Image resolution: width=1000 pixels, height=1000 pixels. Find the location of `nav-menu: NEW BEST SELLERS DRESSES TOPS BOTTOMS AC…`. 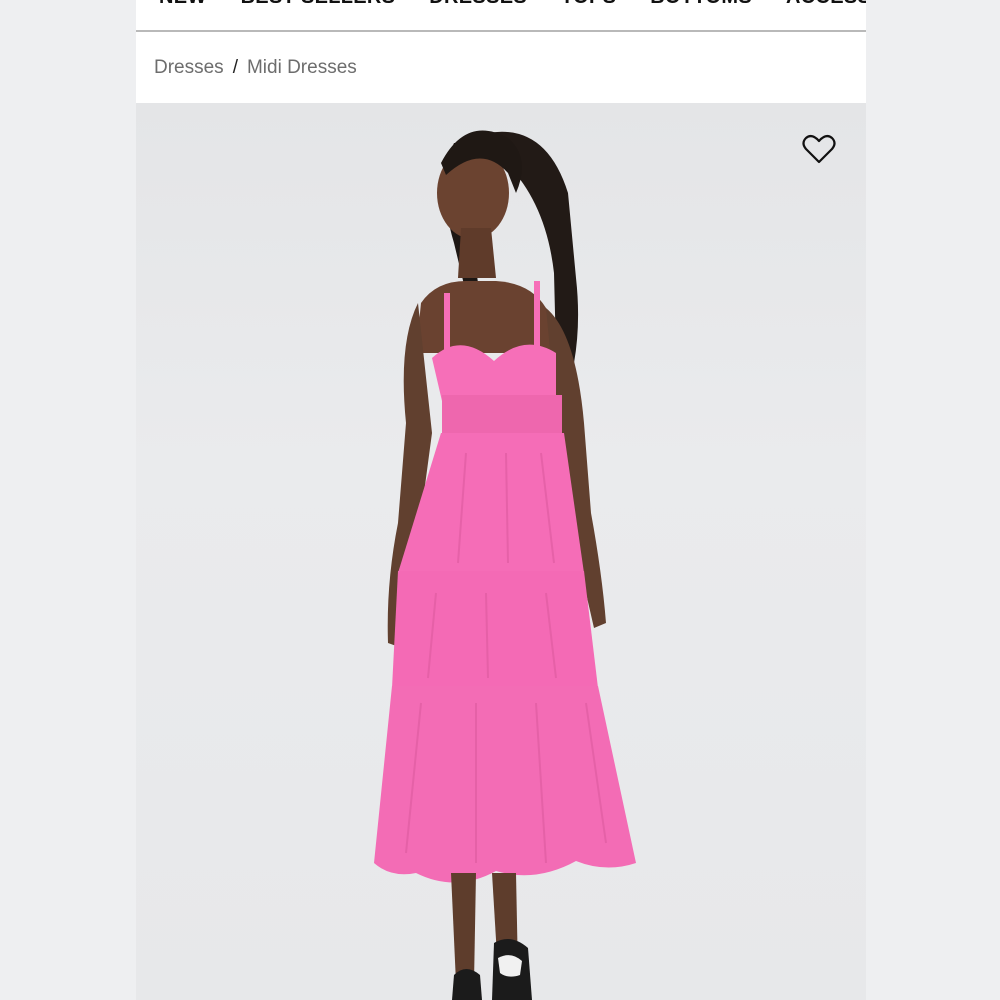

nav-menu: NEW BEST SELLERS DRESSES TOPS BOTTOMS AC… is located at coordinates (512, 4).